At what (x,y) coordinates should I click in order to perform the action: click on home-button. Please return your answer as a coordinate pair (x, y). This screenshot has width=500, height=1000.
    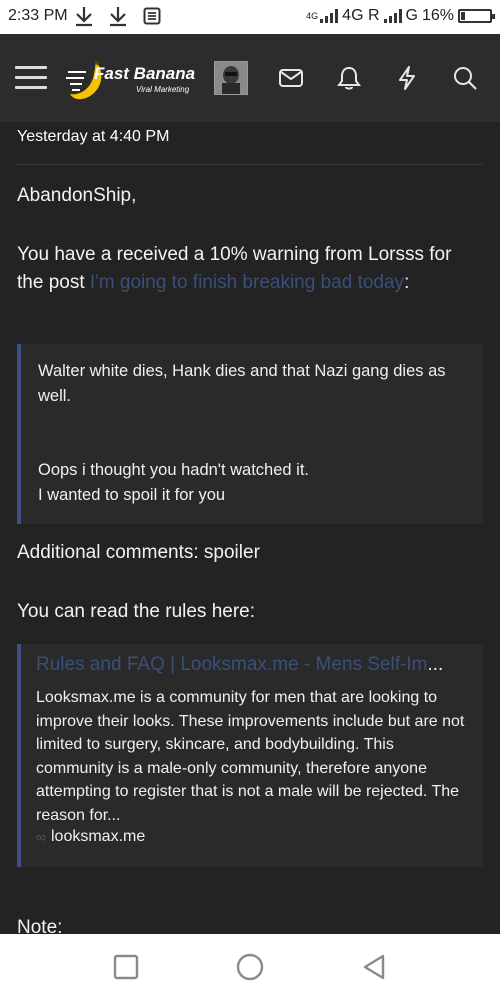
    Looking at the image, I should click on (250, 967).